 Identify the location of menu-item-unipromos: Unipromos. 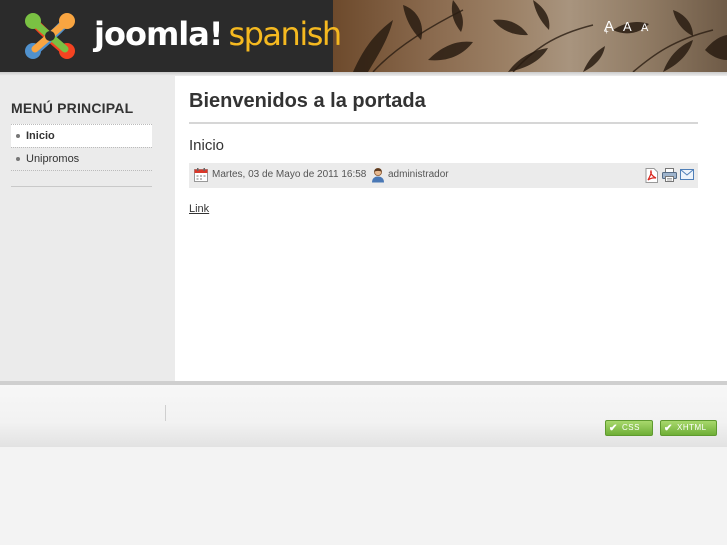
(81, 159).